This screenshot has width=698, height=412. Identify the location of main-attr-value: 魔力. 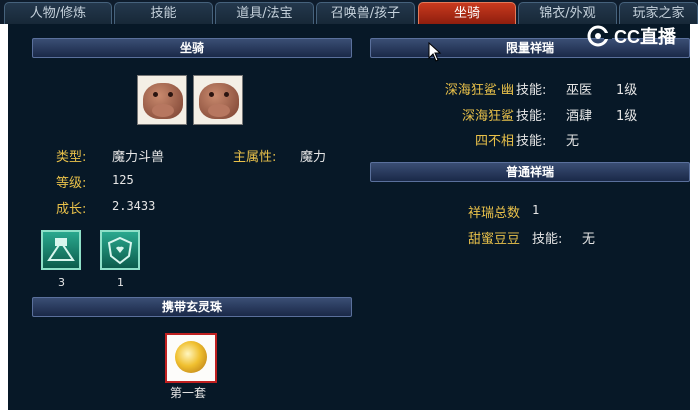
(313, 157).